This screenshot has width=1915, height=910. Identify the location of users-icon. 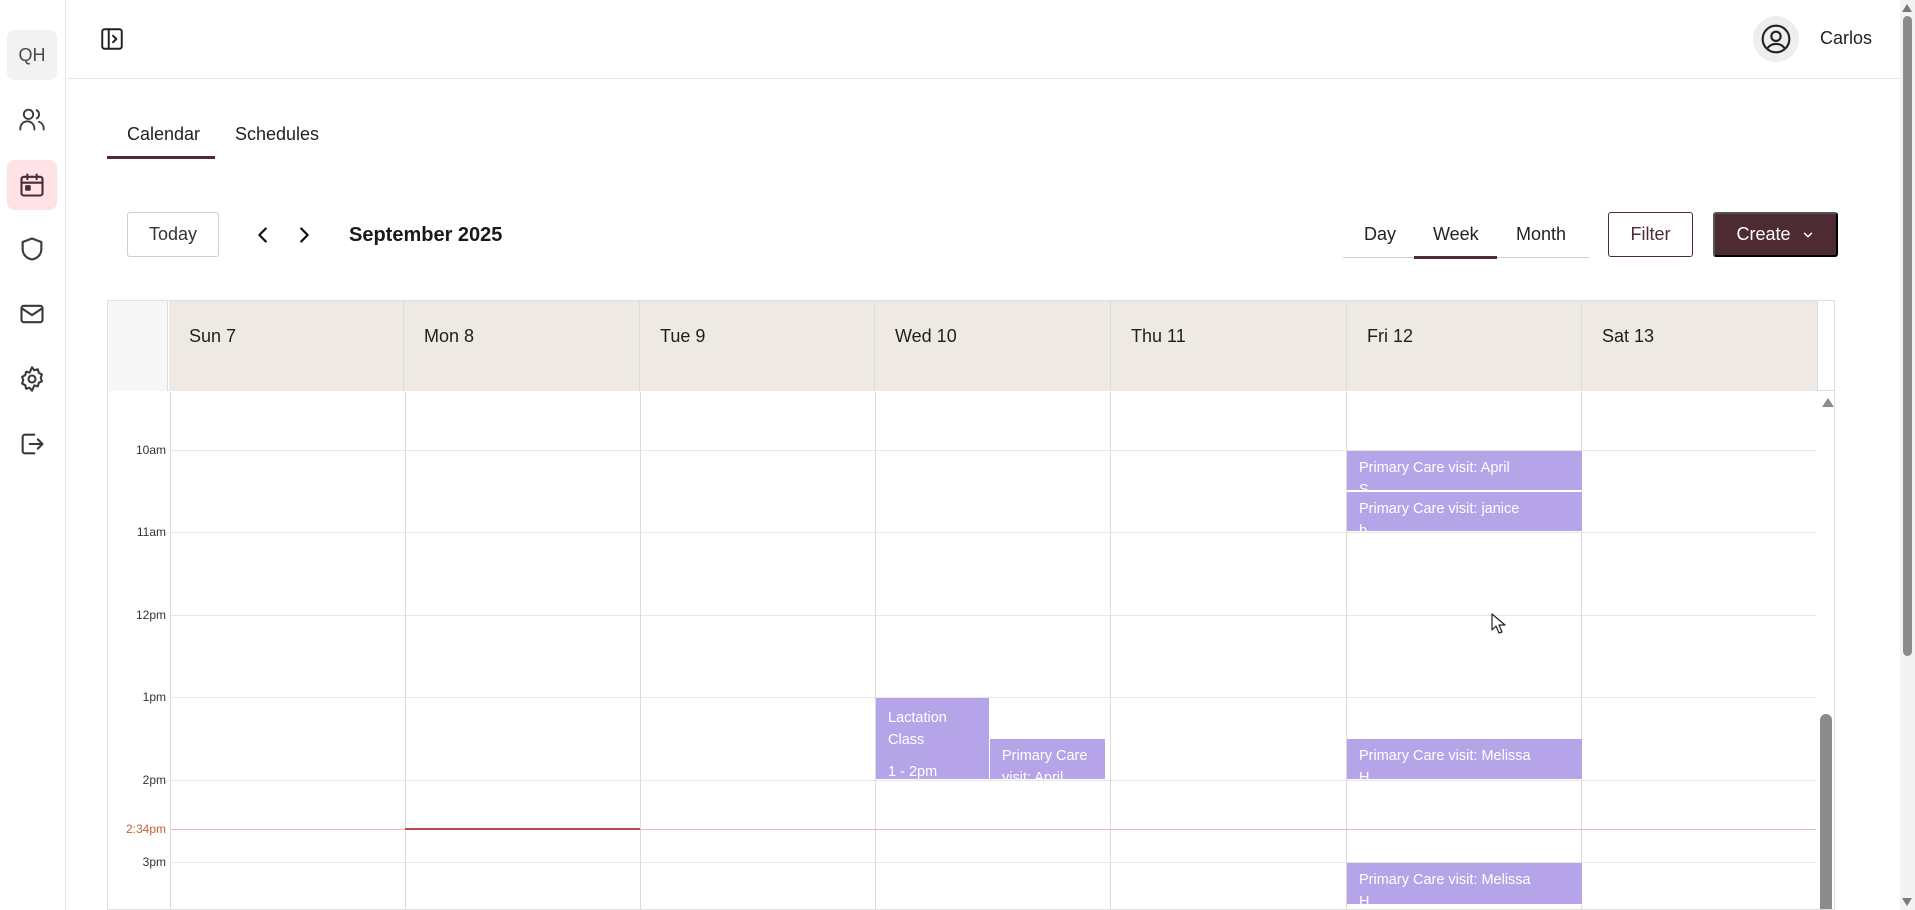
(32, 119).